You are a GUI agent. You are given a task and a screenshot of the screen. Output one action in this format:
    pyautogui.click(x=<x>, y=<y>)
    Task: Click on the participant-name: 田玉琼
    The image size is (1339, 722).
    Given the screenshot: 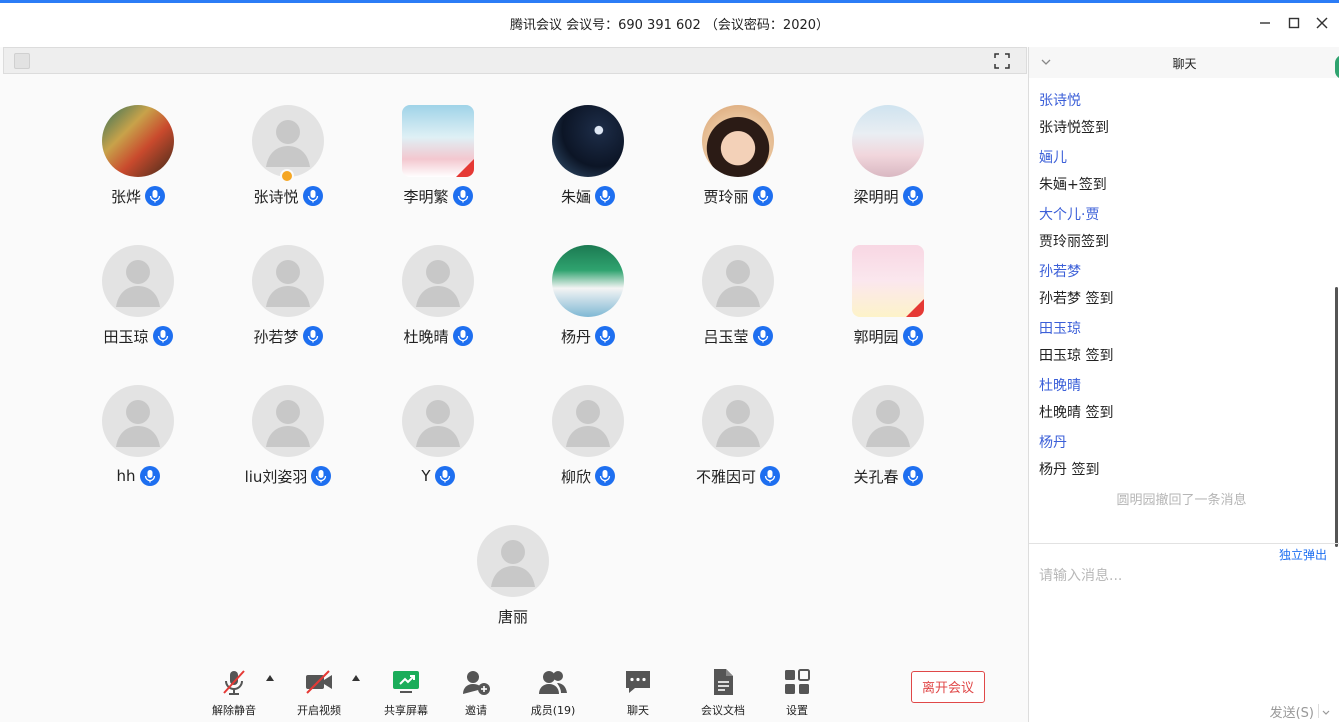 What is the action you would take?
    pyautogui.click(x=126, y=336)
    